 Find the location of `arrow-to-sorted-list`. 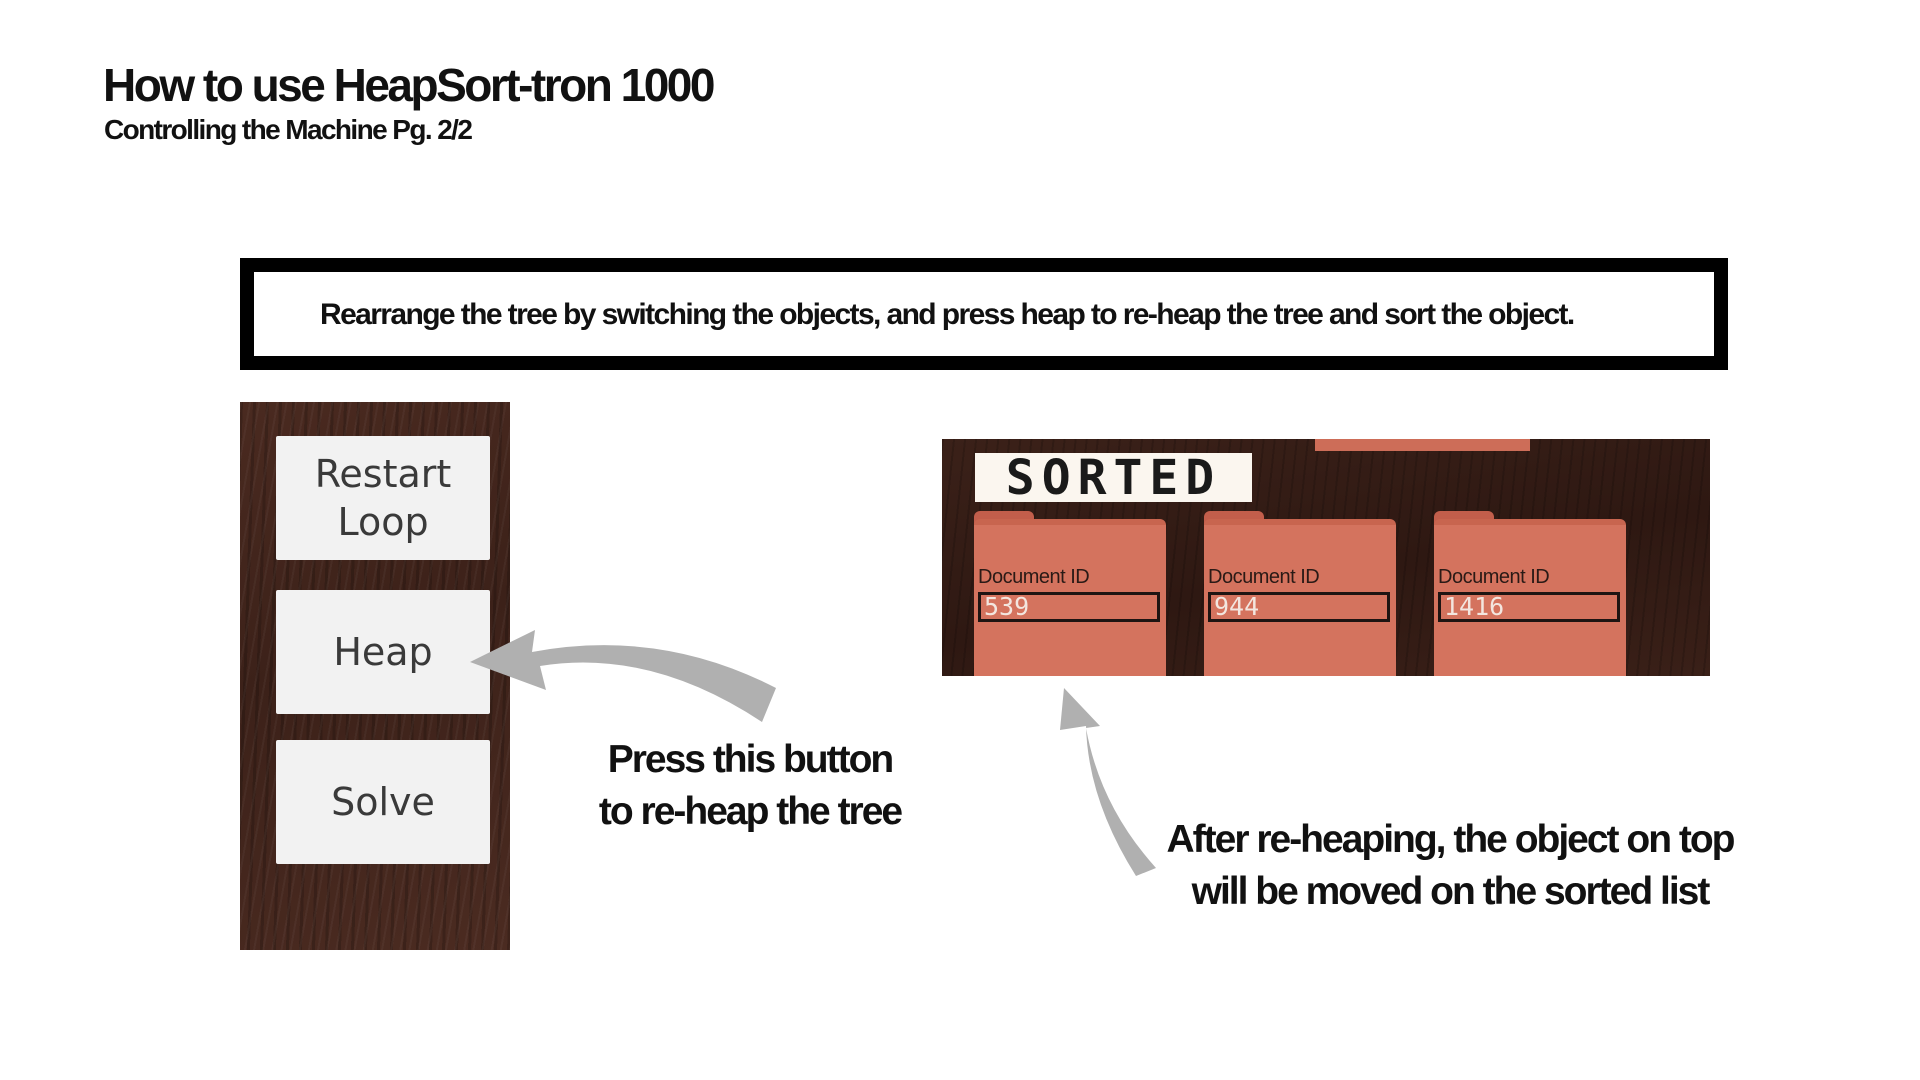

arrow-to-sorted-list is located at coordinates (1108, 782).